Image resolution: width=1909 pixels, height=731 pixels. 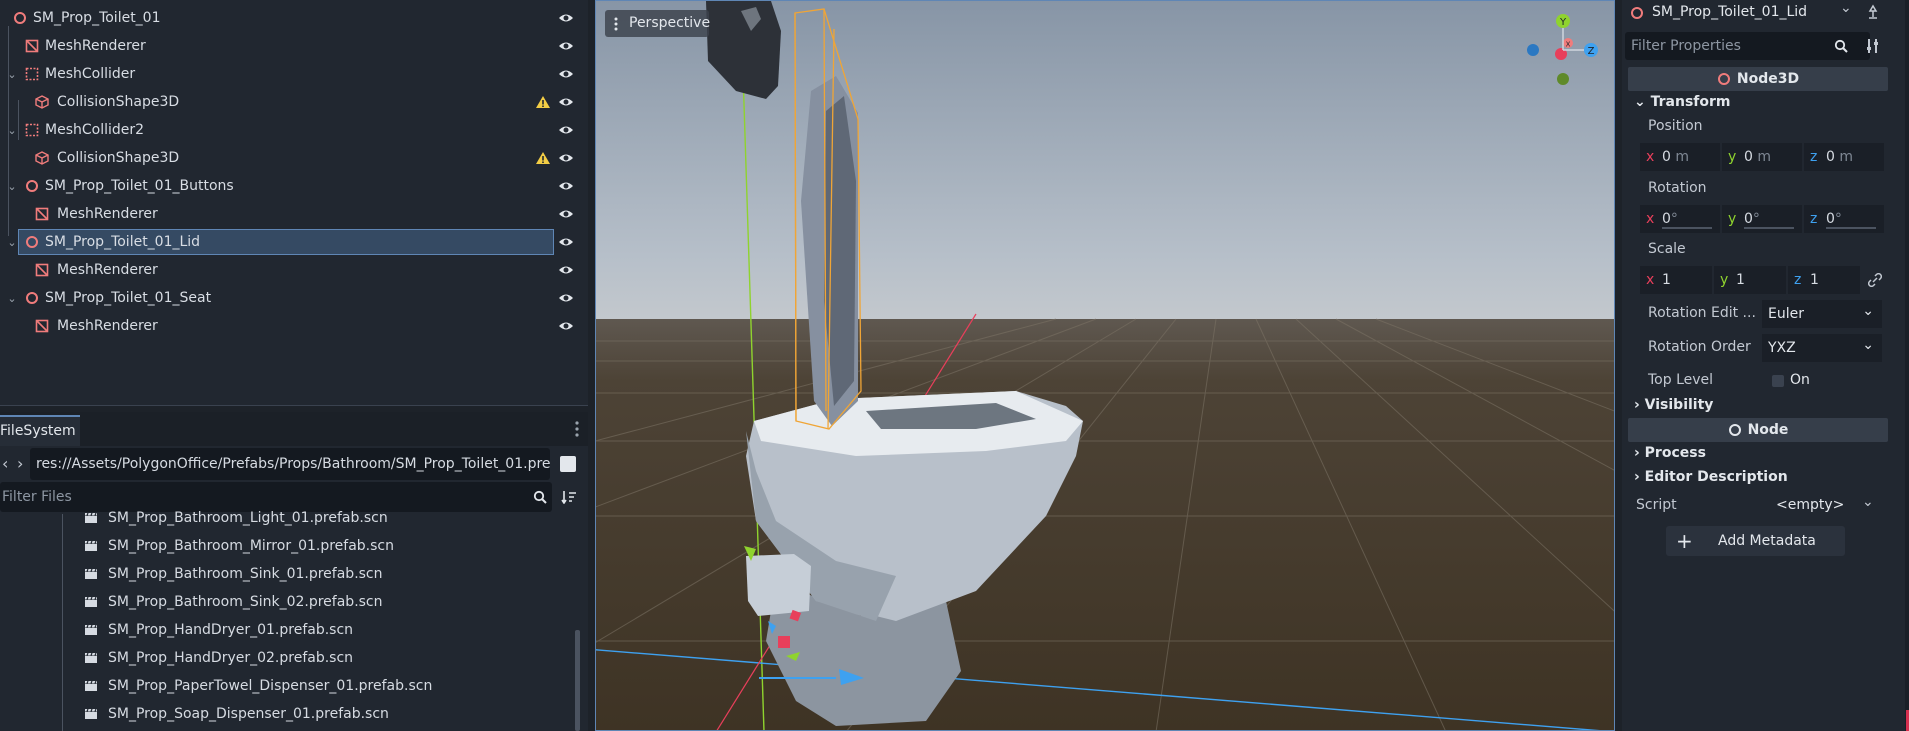 I want to click on scale-x-field: x1, so click(x=1676, y=280).